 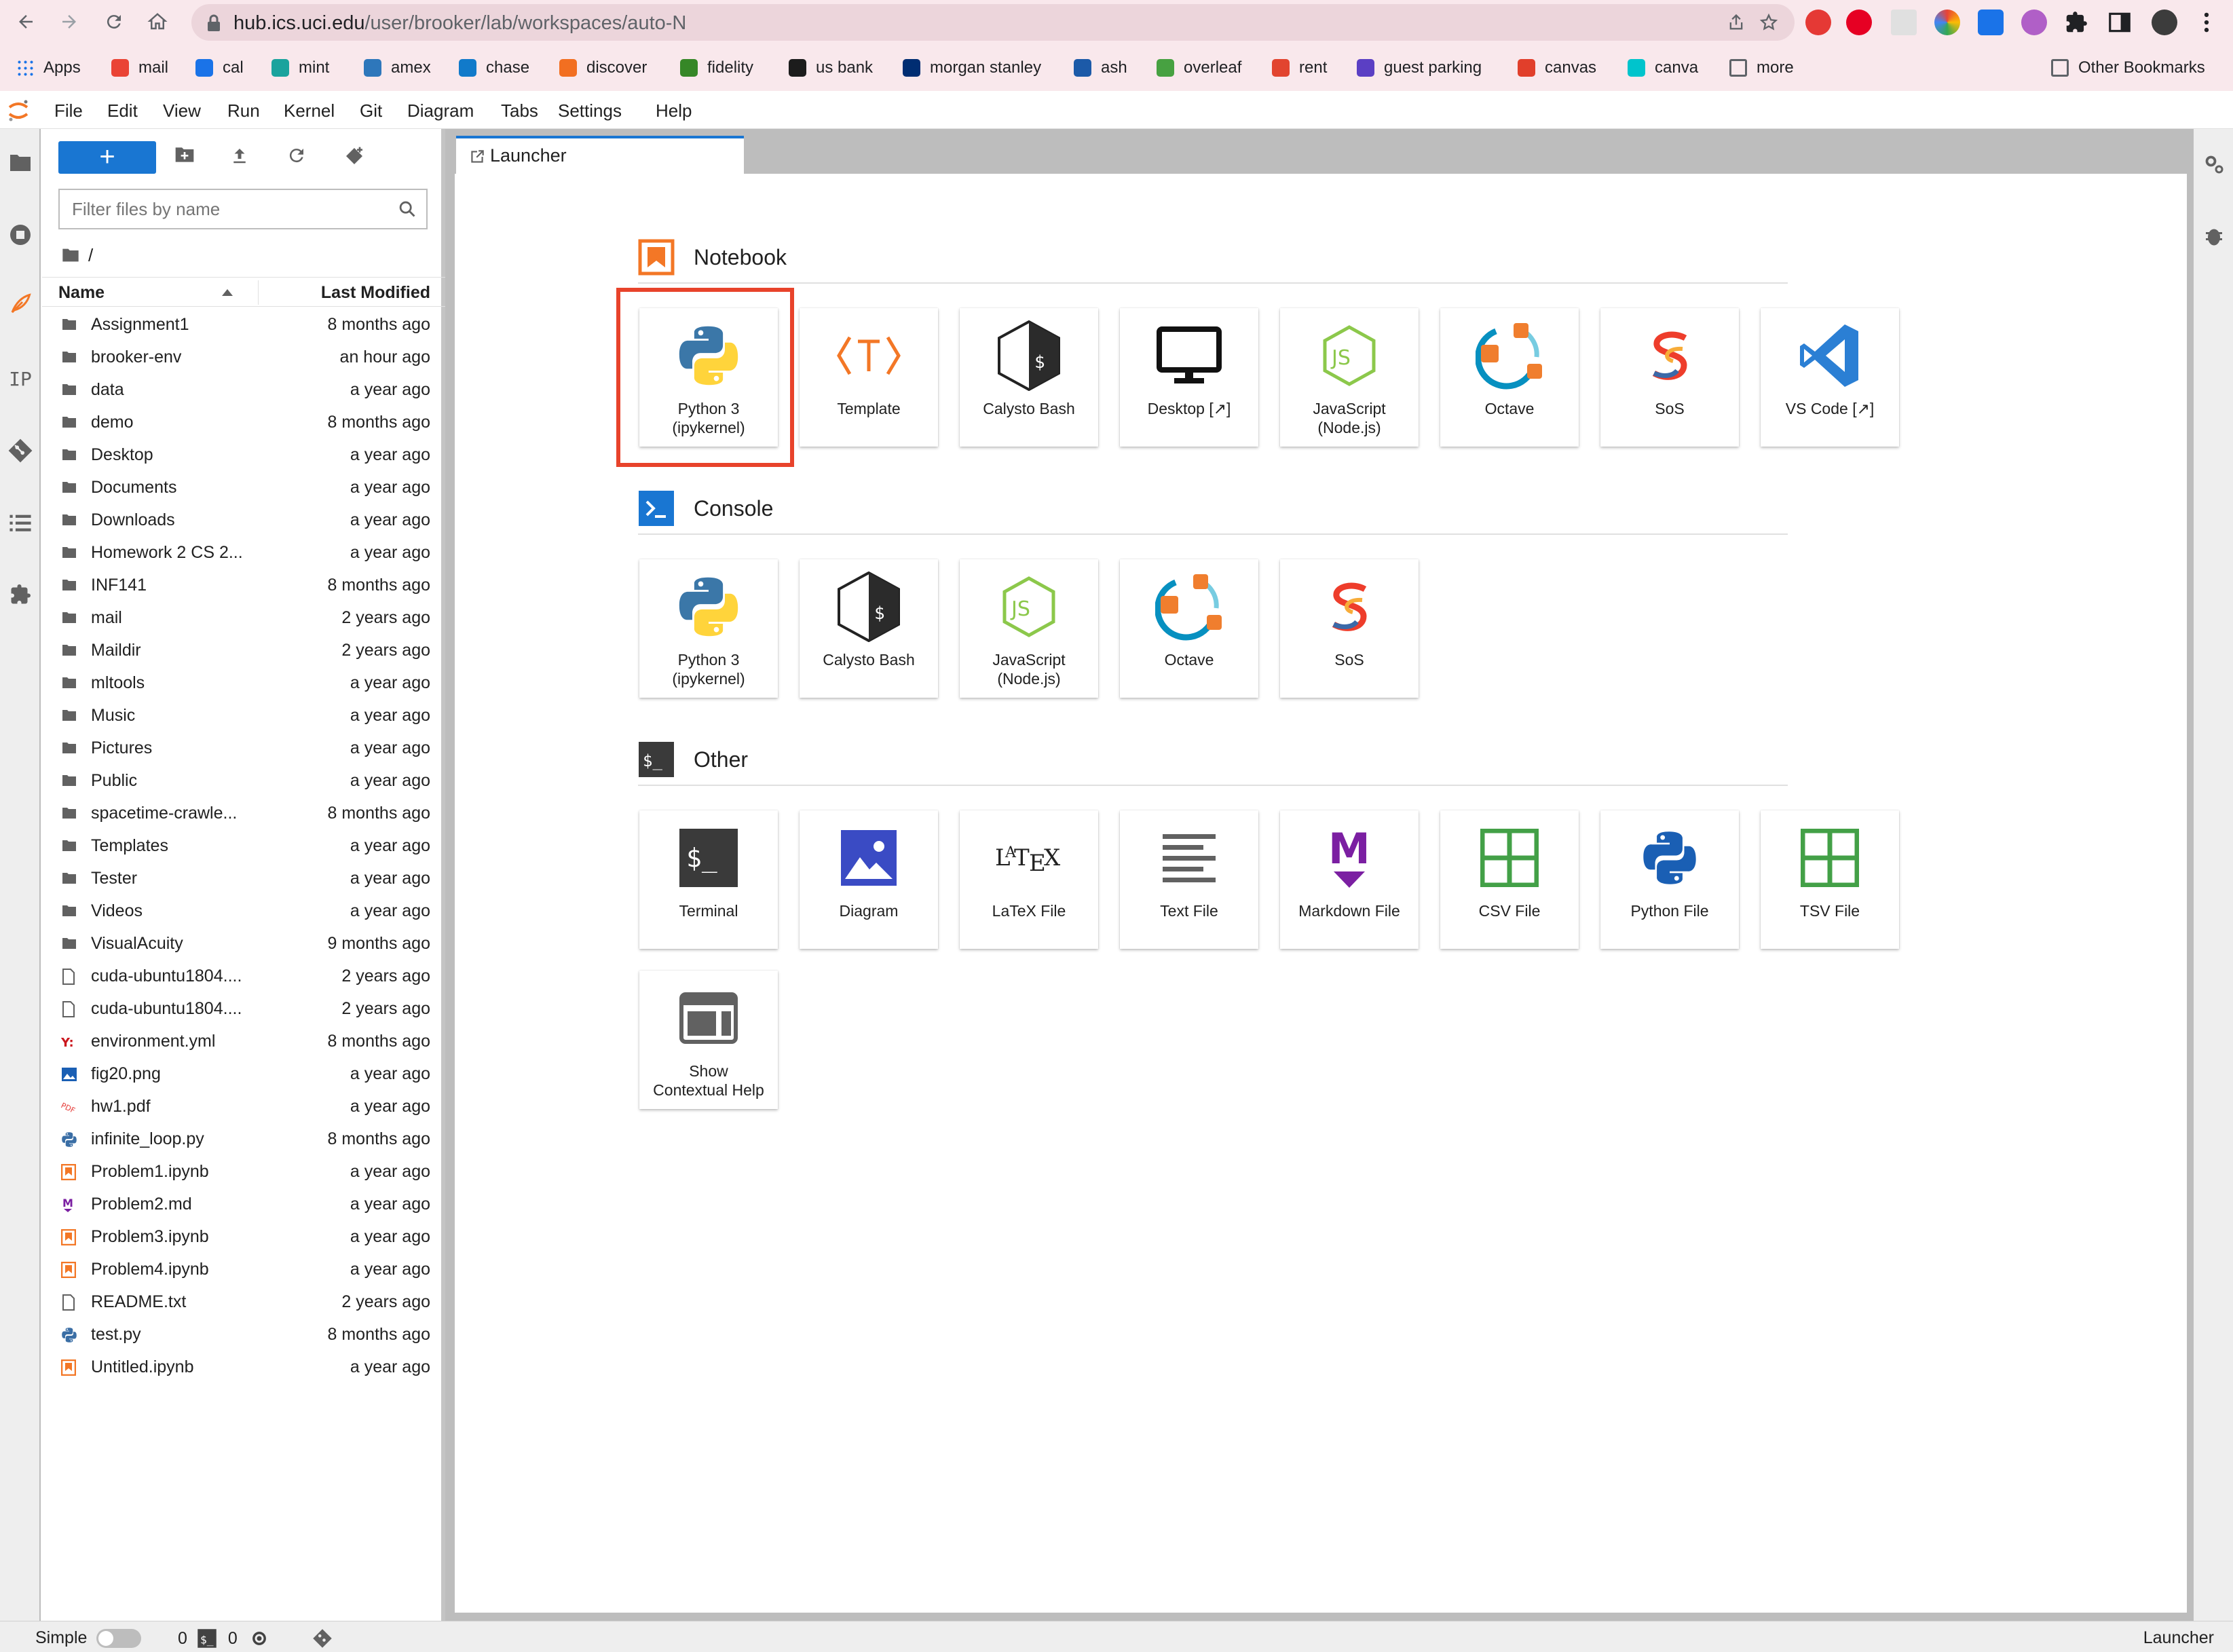 What do you see at coordinates (1736, 22) in the screenshot?
I see `share-icon` at bounding box center [1736, 22].